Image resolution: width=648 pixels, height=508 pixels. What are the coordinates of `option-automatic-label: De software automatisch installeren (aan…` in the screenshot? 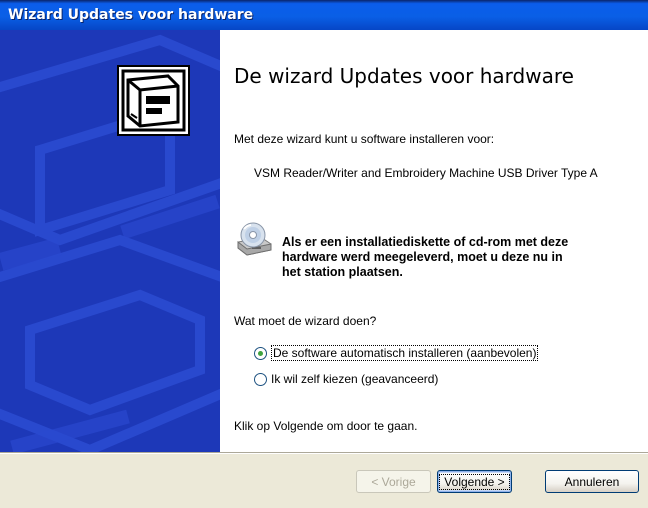 It's located at (405, 353).